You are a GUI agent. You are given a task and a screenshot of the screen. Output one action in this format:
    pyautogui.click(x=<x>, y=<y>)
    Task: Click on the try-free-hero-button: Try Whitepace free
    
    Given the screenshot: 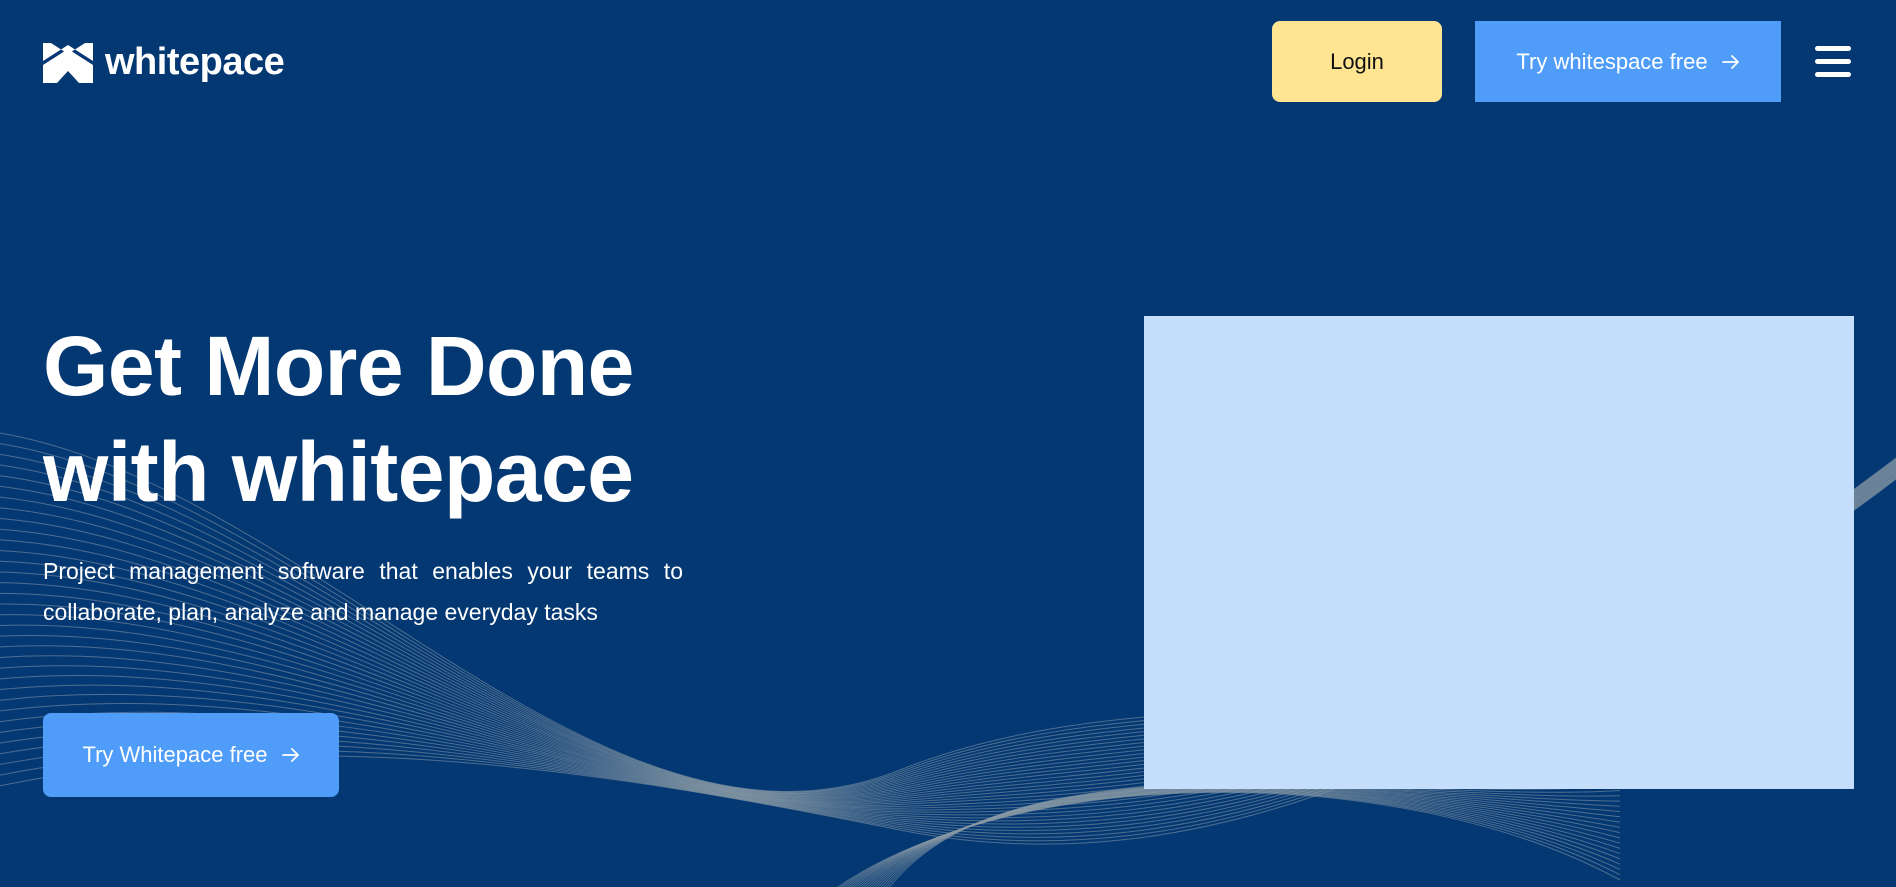 What is the action you would take?
    pyautogui.click(x=191, y=755)
    